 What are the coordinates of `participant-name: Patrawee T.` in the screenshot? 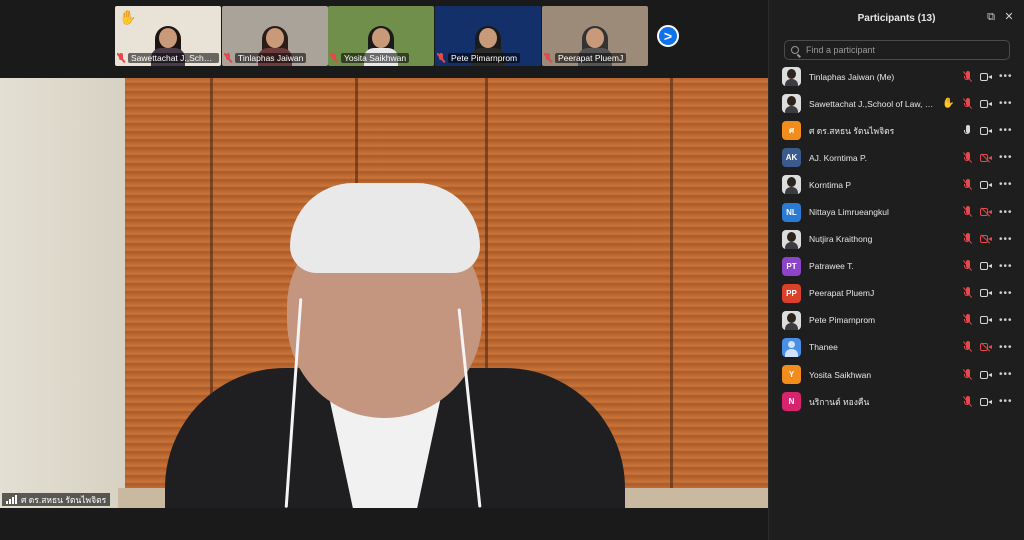 It's located at (831, 266).